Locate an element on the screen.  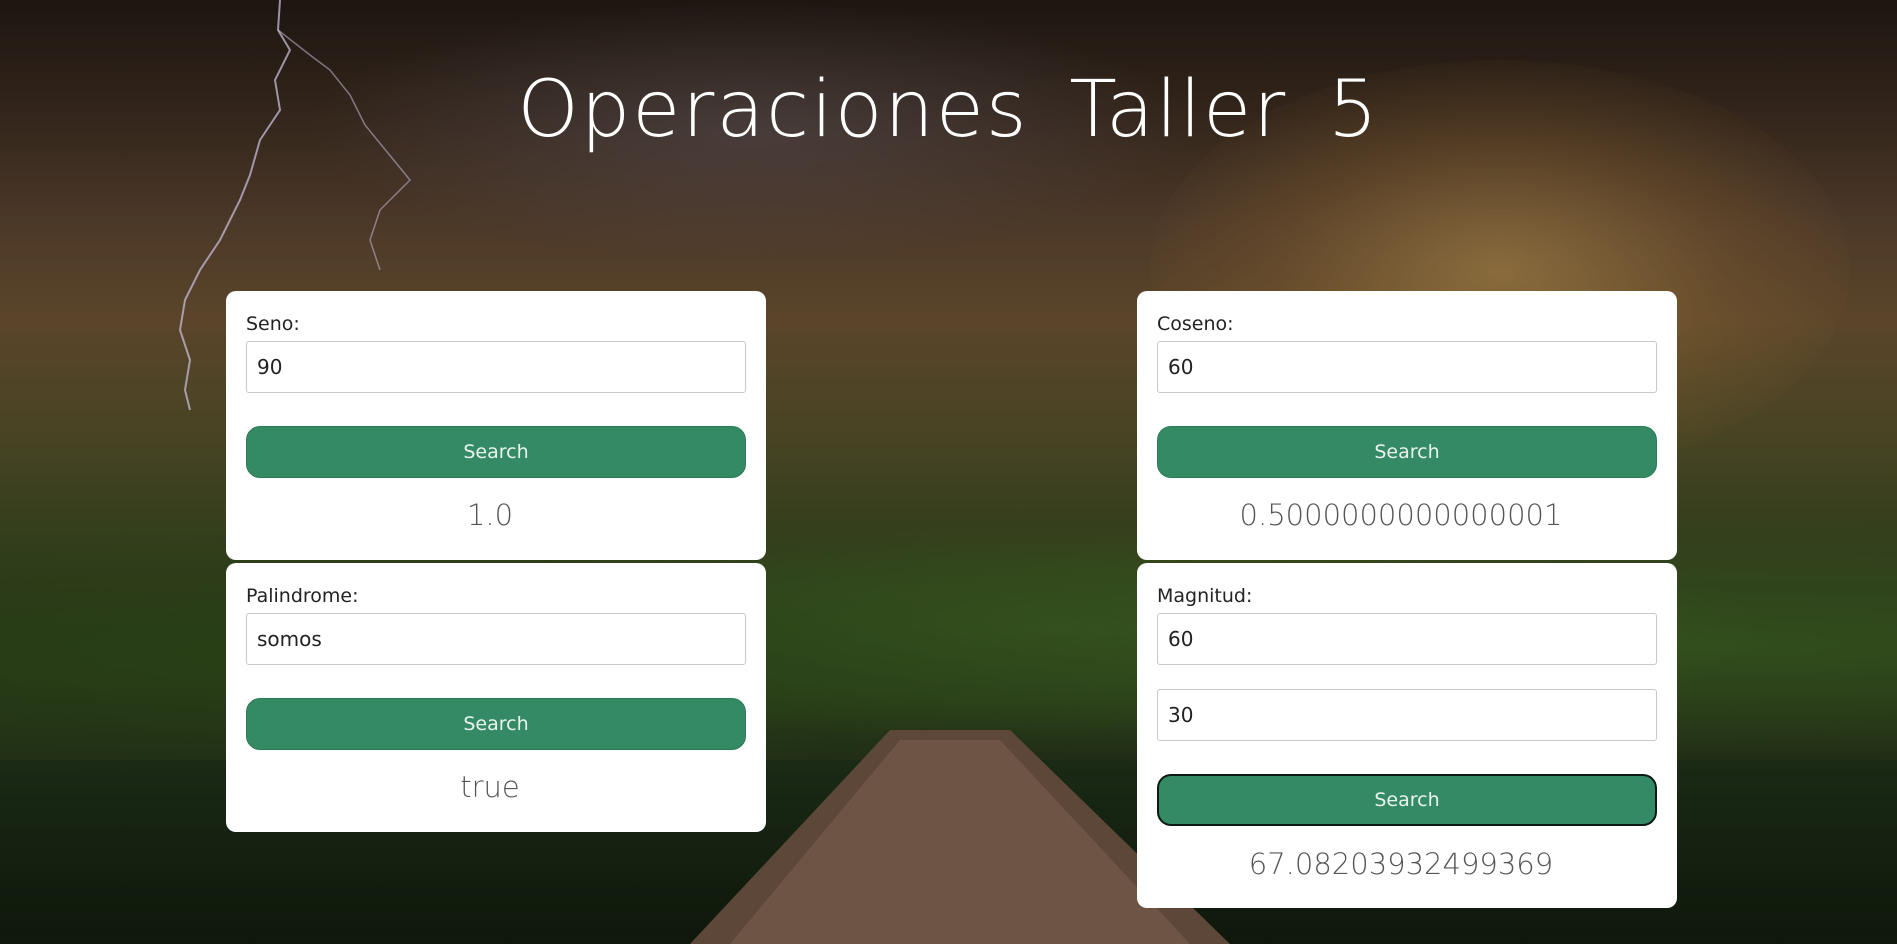
palindrome-input is located at coordinates (496, 639).